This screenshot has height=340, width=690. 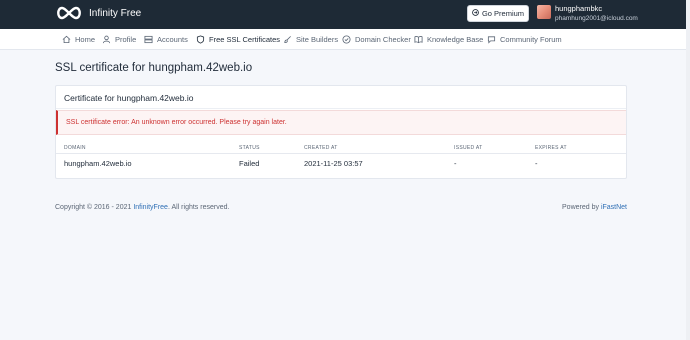 What do you see at coordinates (544, 12) in the screenshot?
I see `avatar` at bounding box center [544, 12].